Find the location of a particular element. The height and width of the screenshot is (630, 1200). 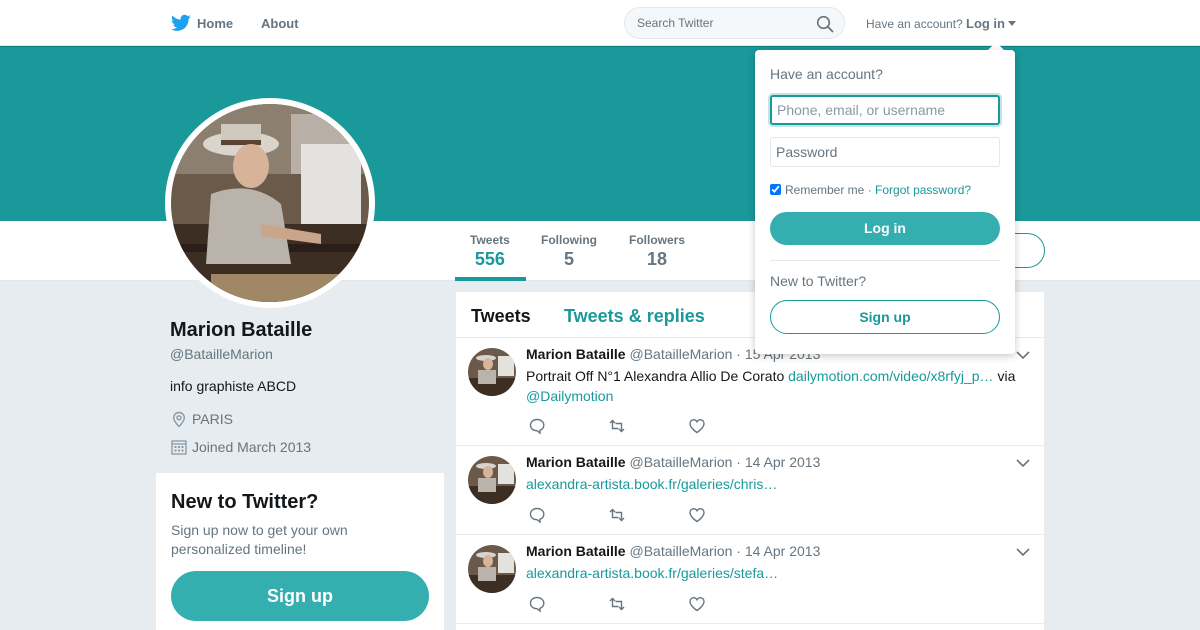

login-button: Log in is located at coordinates (885, 228).